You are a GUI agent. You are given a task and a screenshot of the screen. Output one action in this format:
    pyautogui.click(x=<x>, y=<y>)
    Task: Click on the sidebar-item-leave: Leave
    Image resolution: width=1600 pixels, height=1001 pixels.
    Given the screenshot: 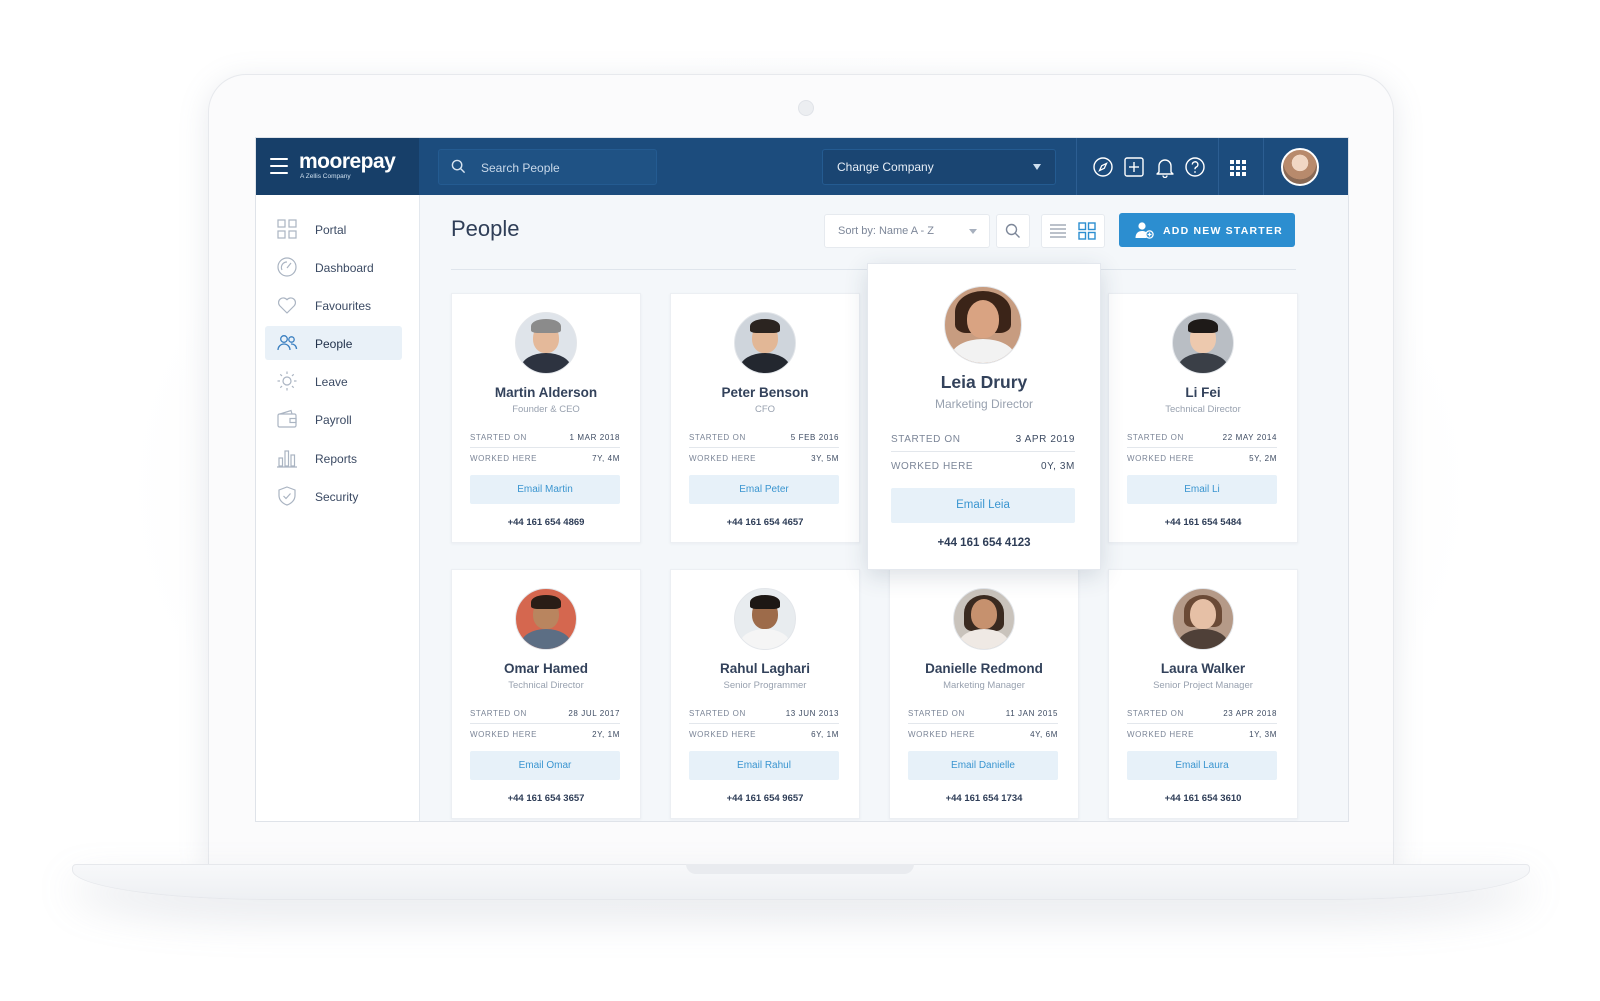 What is the action you would take?
    pyautogui.click(x=333, y=381)
    